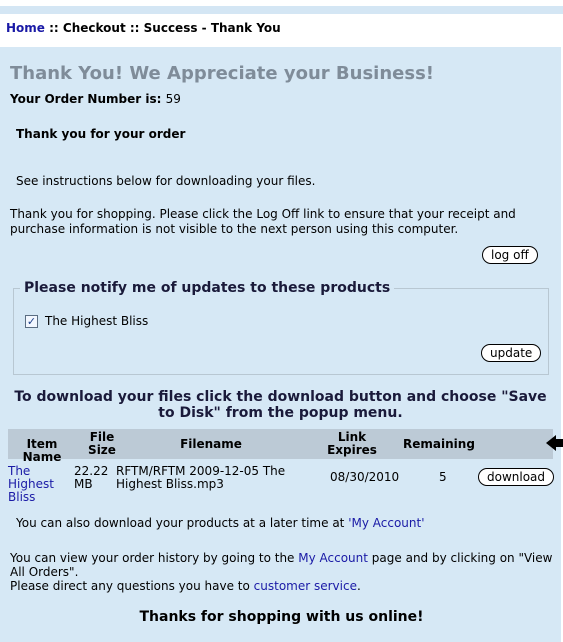 The width and height of the screenshot is (563, 642). Describe the element at coordinates (443, 477) in the screenshot. I see `download-remaining: 5` at that location.